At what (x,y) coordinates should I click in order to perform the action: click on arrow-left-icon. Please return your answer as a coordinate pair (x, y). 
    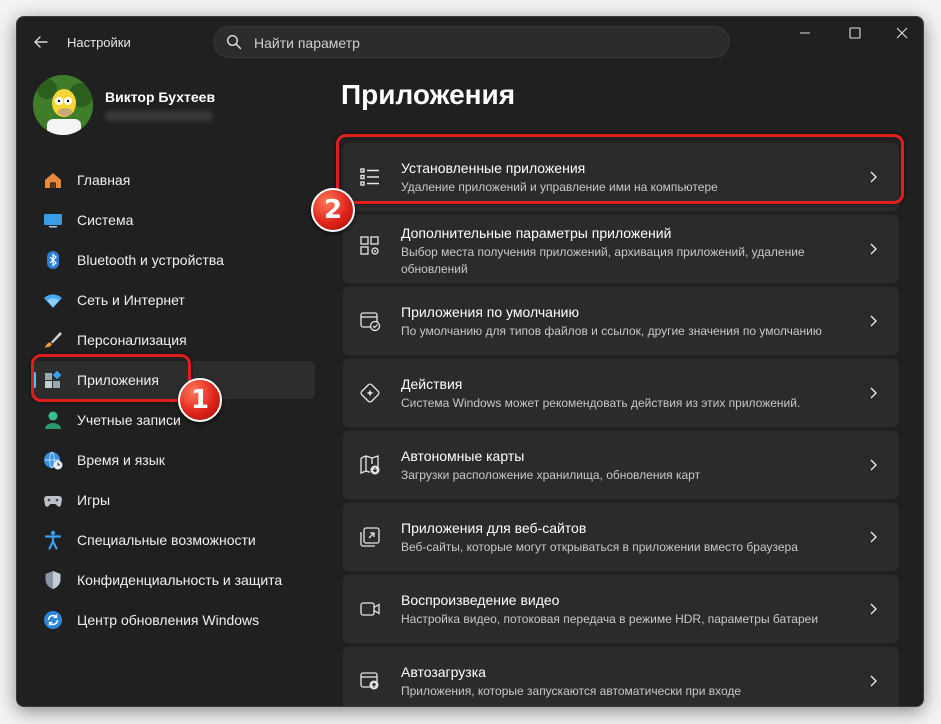
    Looking at the image, I should click on (41, 42).